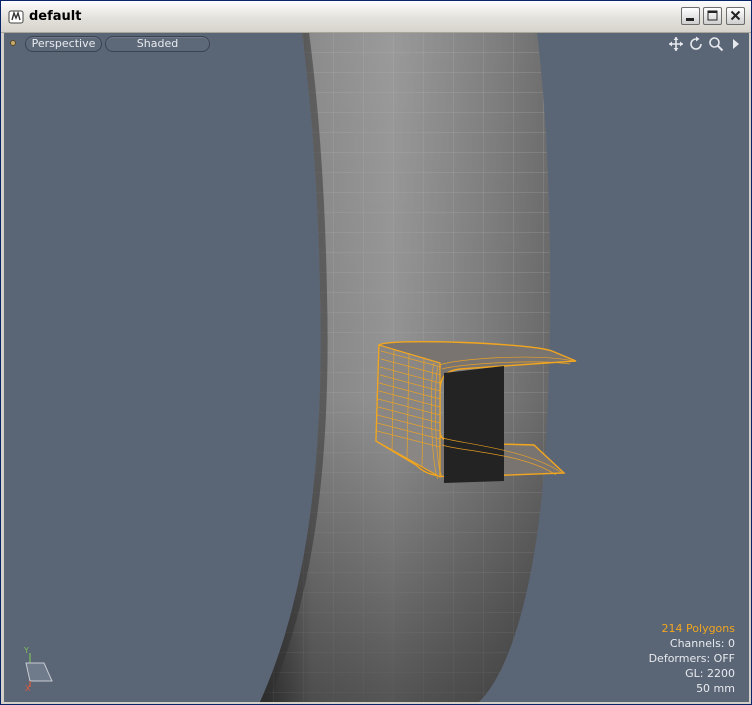 This screenshot has height=705, width=752. What do you see at coordinates (715, 688) in the screenshot?
I see `lens-stat: 50 mm` at bounding box center [715, 688].